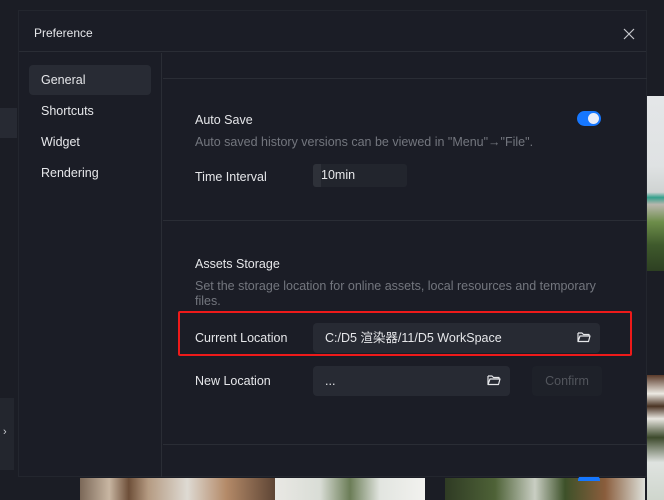 Image resolution: width=664 pixels, height=500 pixels. Describe the element at coordinates (70, 173) in the screenshot. I see `sidebar-item-label: Rendering` at that location.